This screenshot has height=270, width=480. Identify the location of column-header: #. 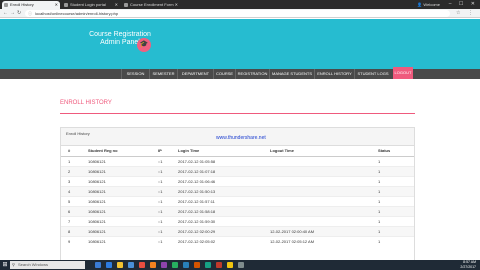
(71, 151).